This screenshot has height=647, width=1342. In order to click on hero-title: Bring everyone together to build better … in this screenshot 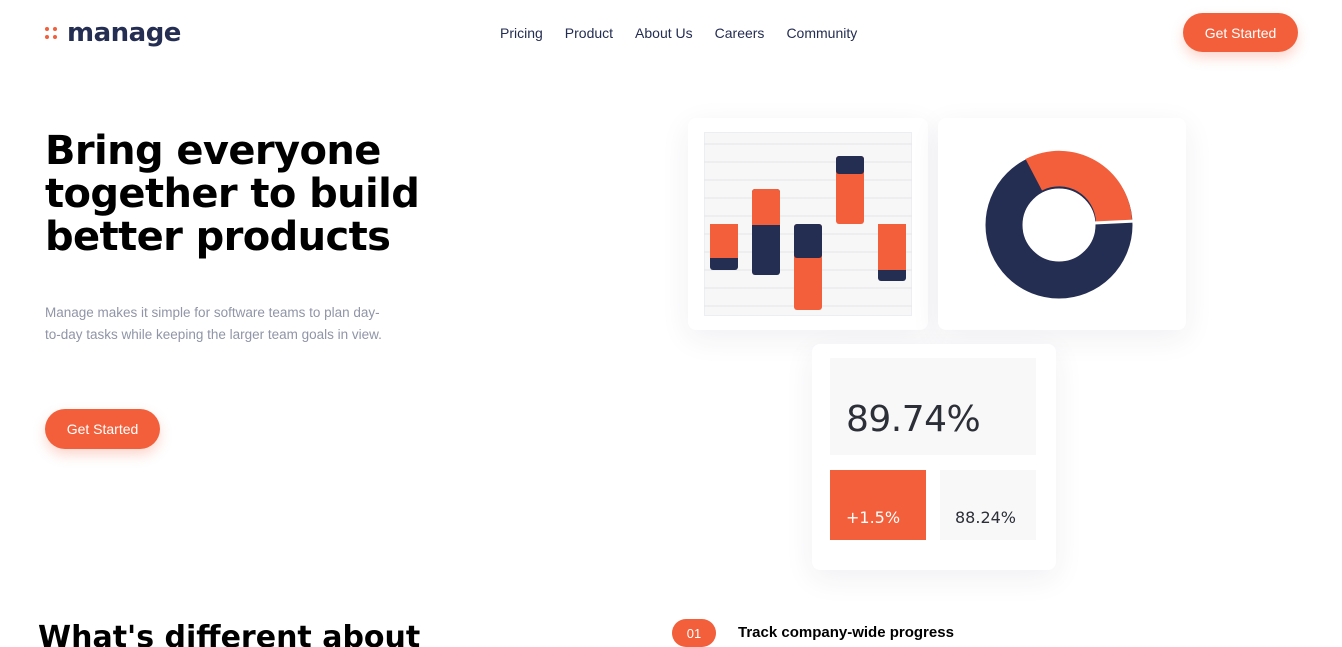, I will do `click(232, 194)`.